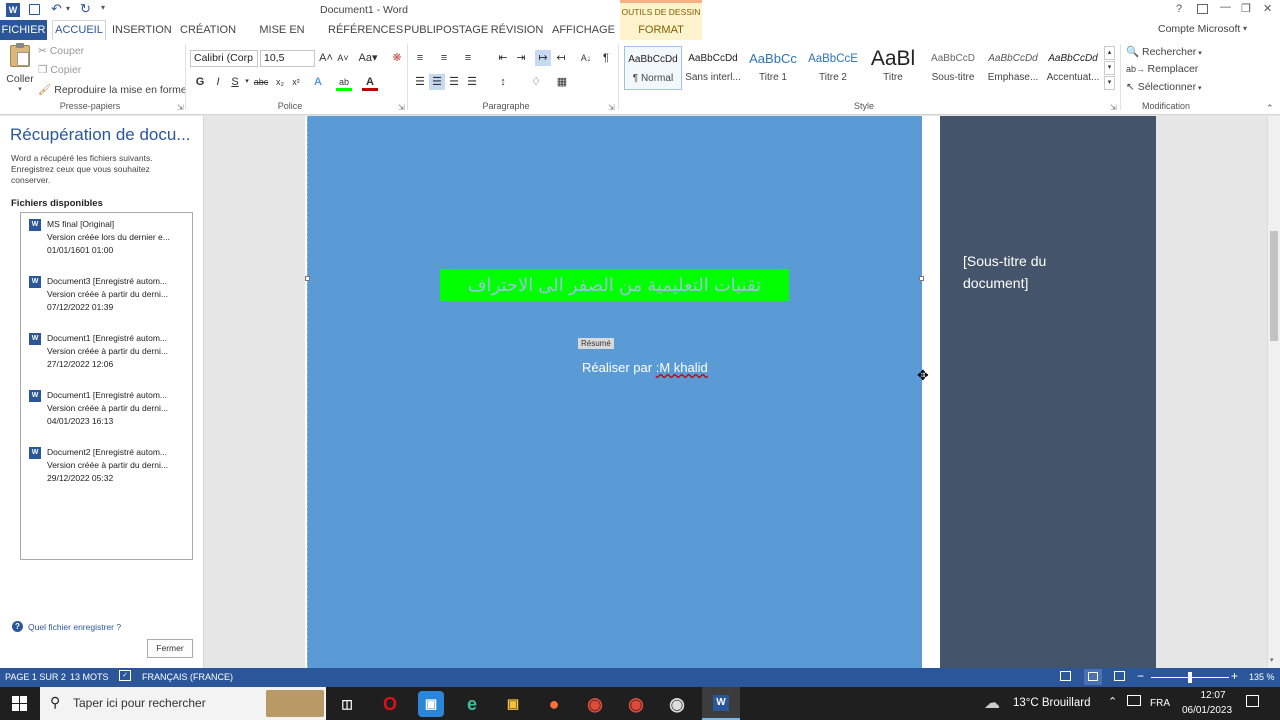 The image size is (1280, 720). I want to click on tab-home: ACCUEIL, so click(79, 30).